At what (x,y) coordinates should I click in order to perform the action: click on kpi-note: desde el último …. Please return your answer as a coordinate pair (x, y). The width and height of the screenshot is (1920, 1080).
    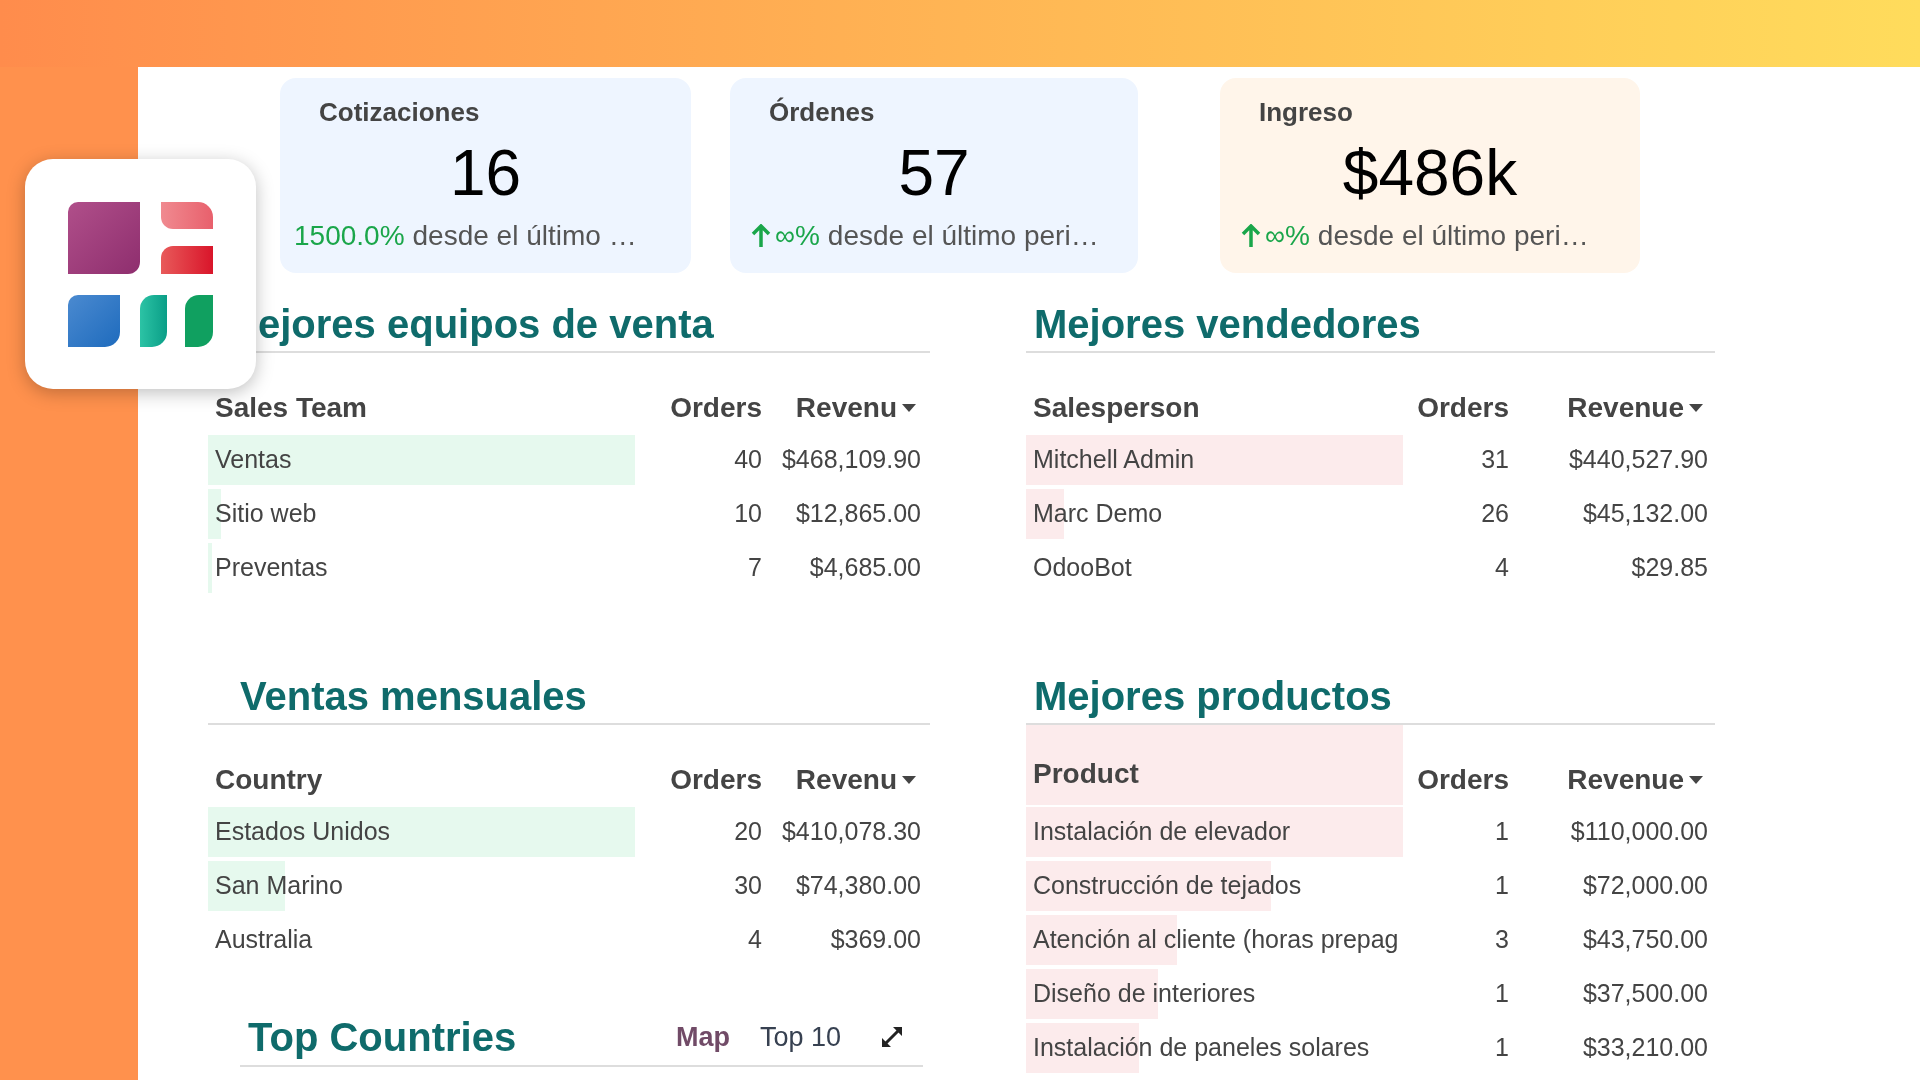
    Looking at the image, I should click on (524, 236).